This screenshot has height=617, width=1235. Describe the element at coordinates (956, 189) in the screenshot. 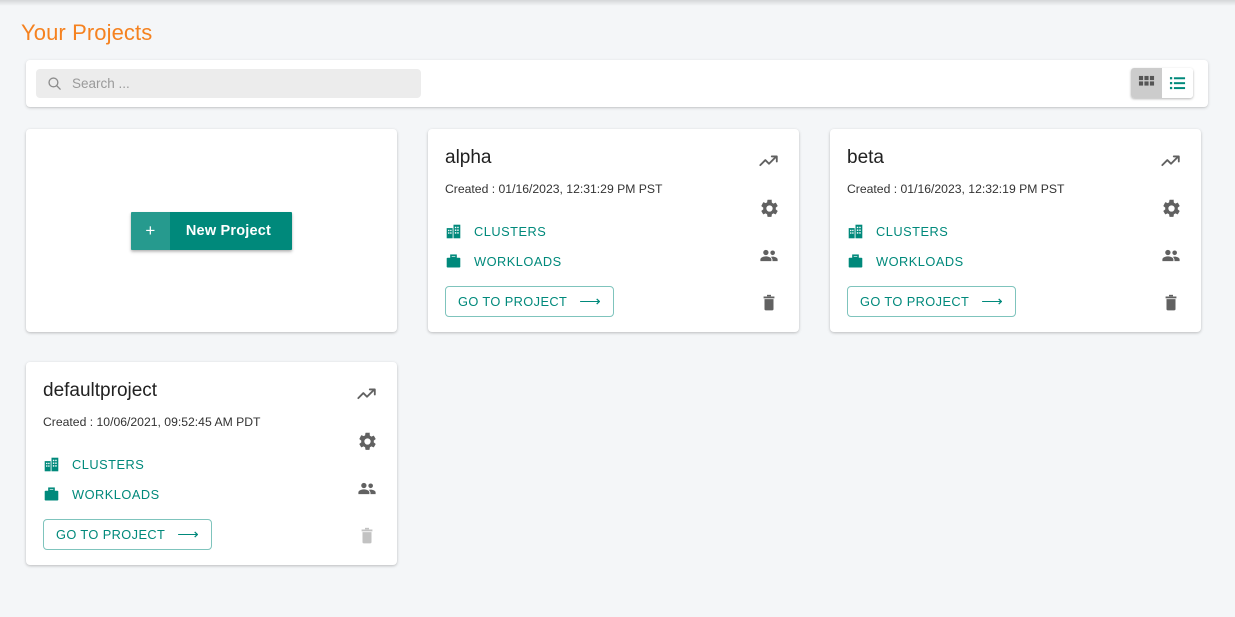

I see `project-created: Created : 01/16/2023, 12:32:19 PM PST` at that location.